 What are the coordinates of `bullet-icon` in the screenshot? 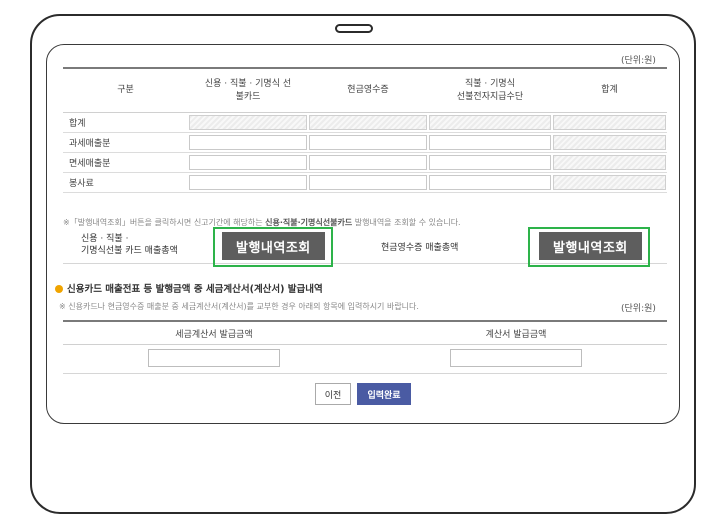 It's located at (59, 289).